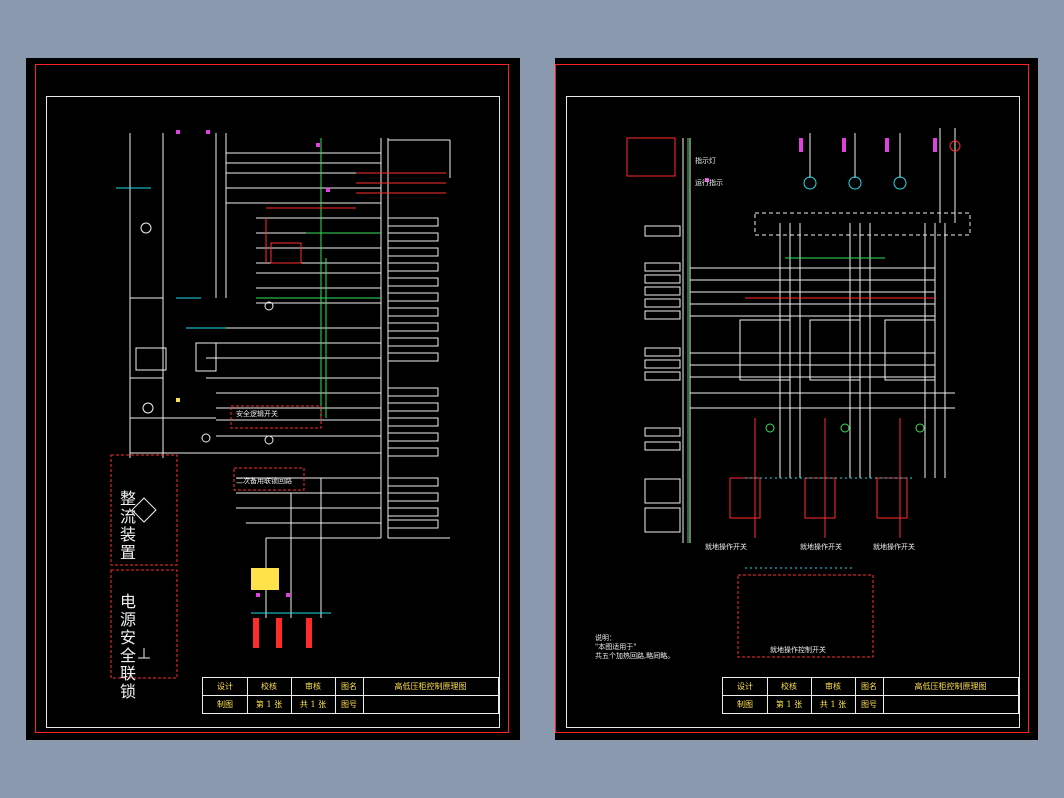 Image resolution: width=1064 pixels, height=798 pixels. Describe the element at coordinates (264, 481) in the screenshot. I see `aux-circuit-label: 二次备用联锁回路` at that location.